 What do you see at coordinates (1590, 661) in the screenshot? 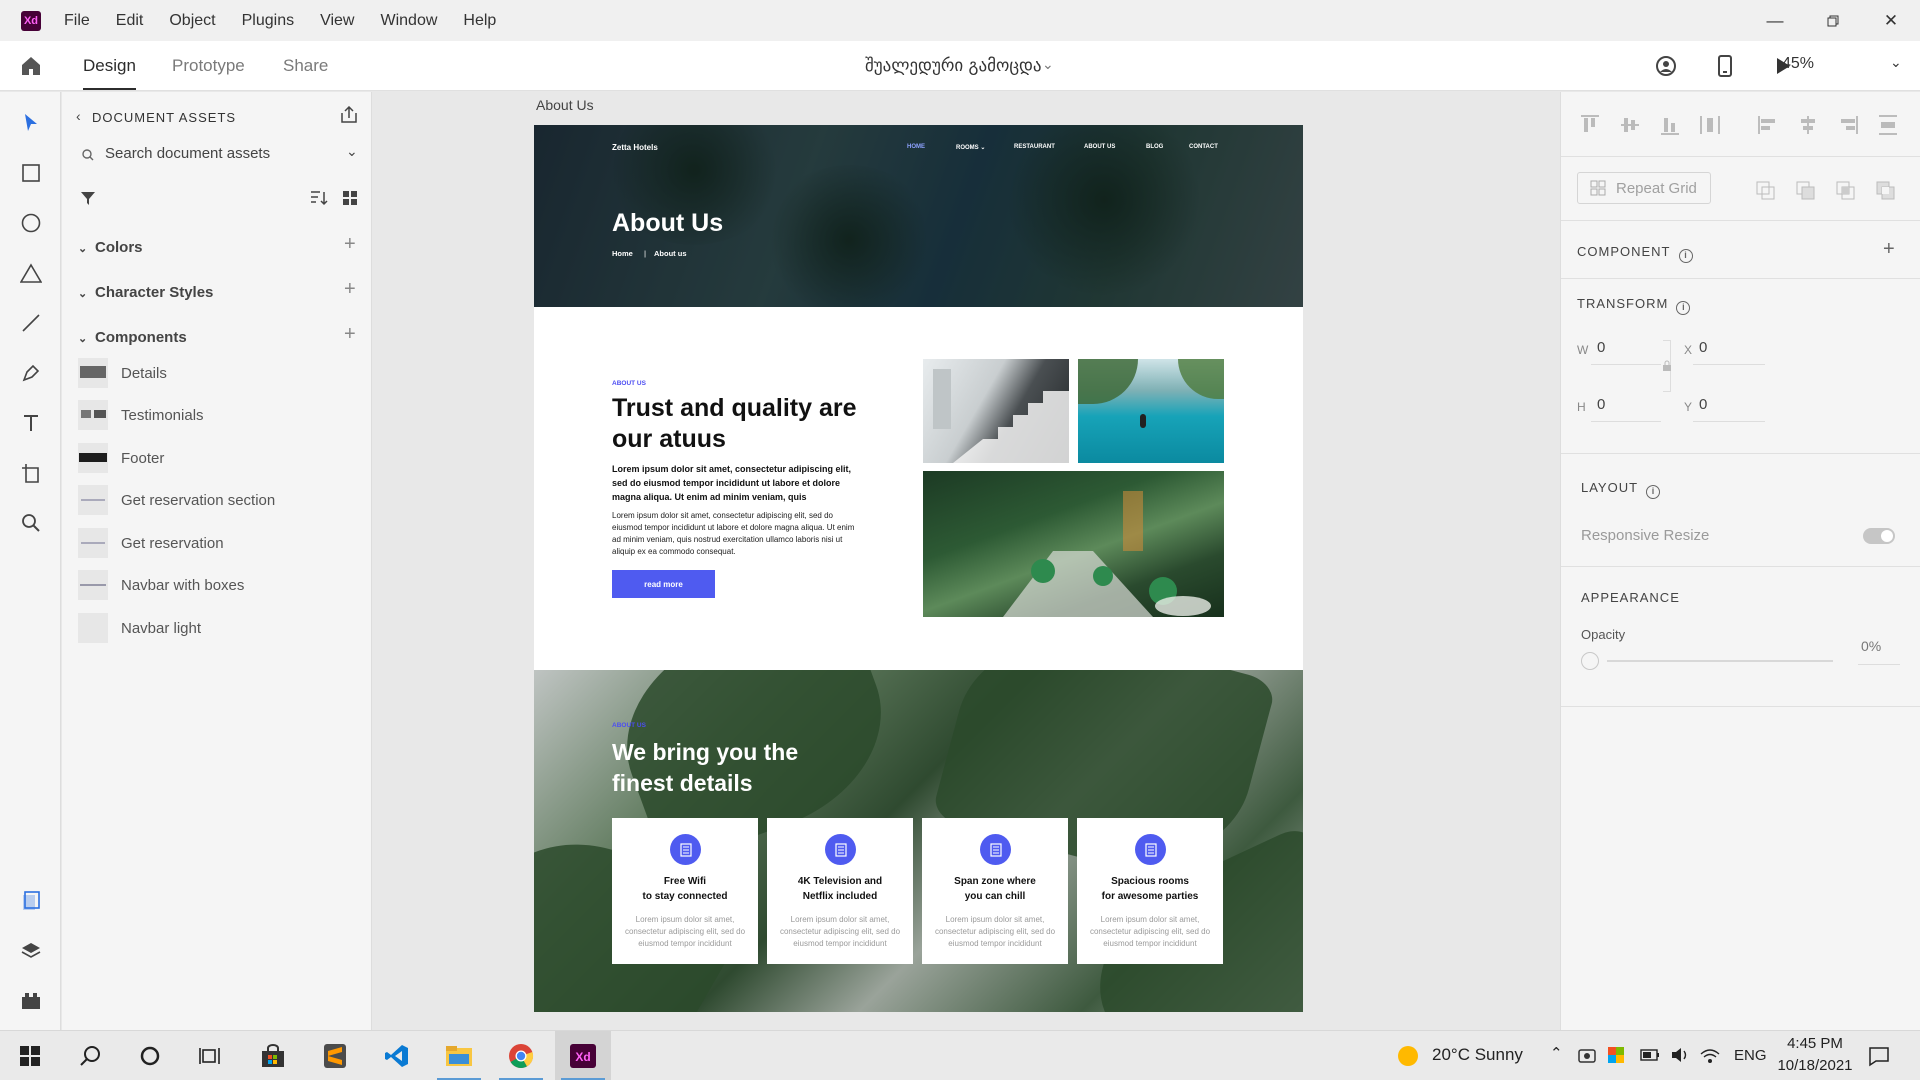
I see `opacity-slider-thumb` at bounding box center [1590, 661].